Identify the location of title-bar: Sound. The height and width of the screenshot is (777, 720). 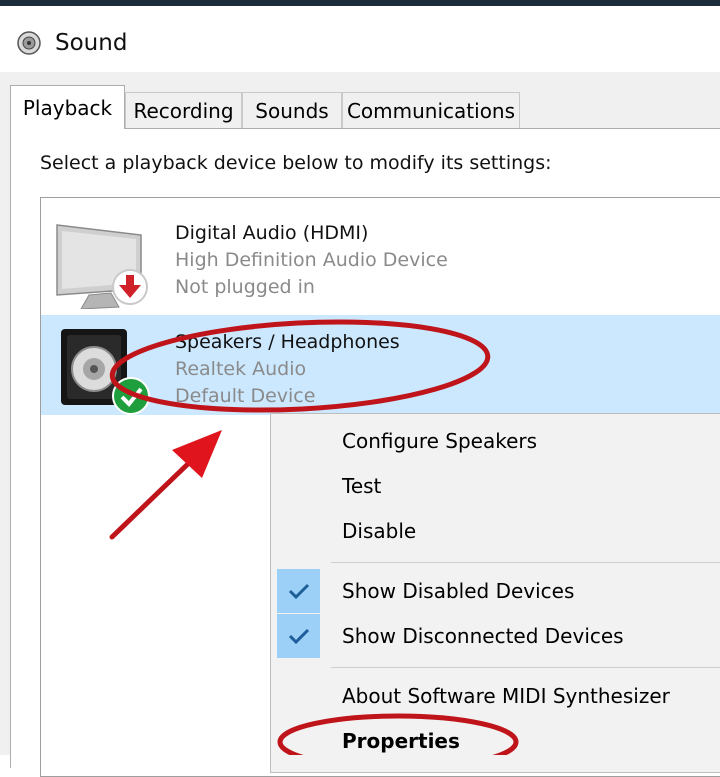
(360, 39).